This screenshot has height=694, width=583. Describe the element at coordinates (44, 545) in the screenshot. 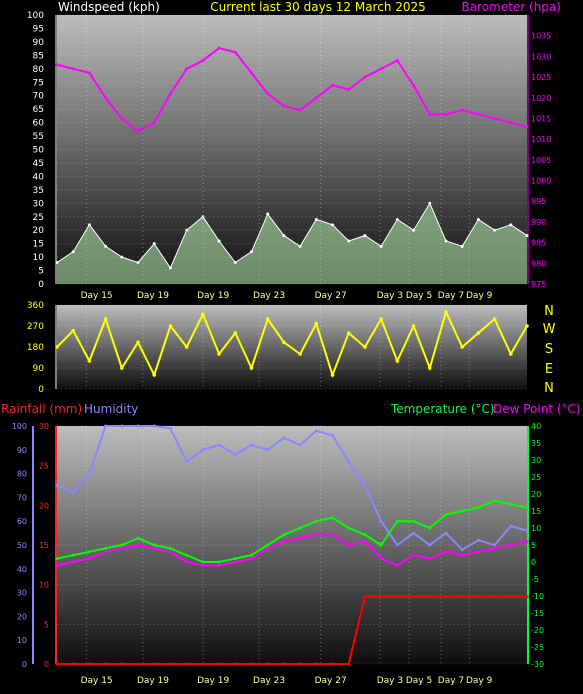

I see `rain-y-tick-label: 15` at that location.